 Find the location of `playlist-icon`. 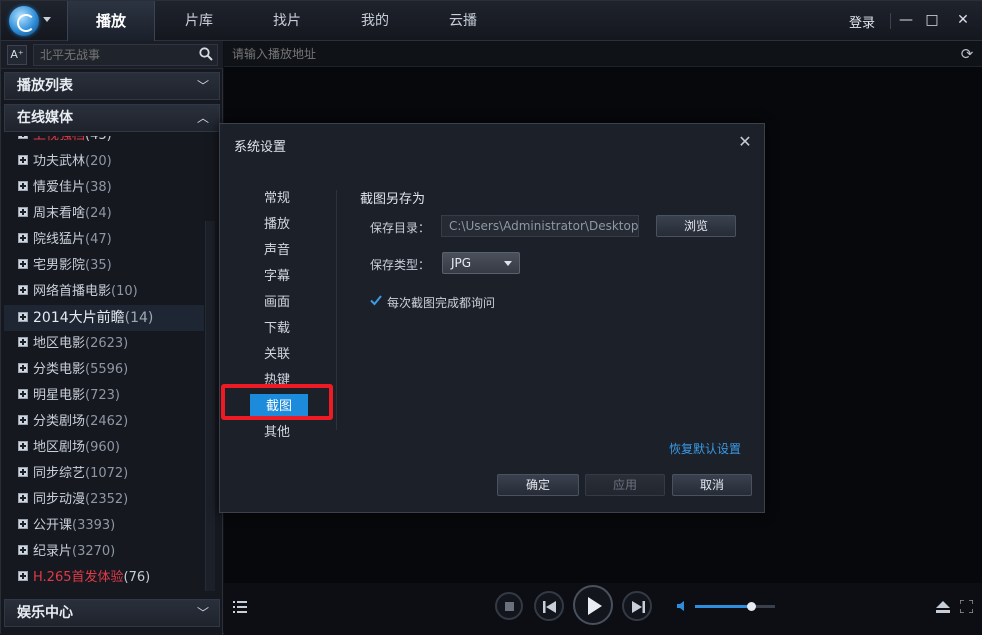

playlist-icon is located at coordinates (240, 607).